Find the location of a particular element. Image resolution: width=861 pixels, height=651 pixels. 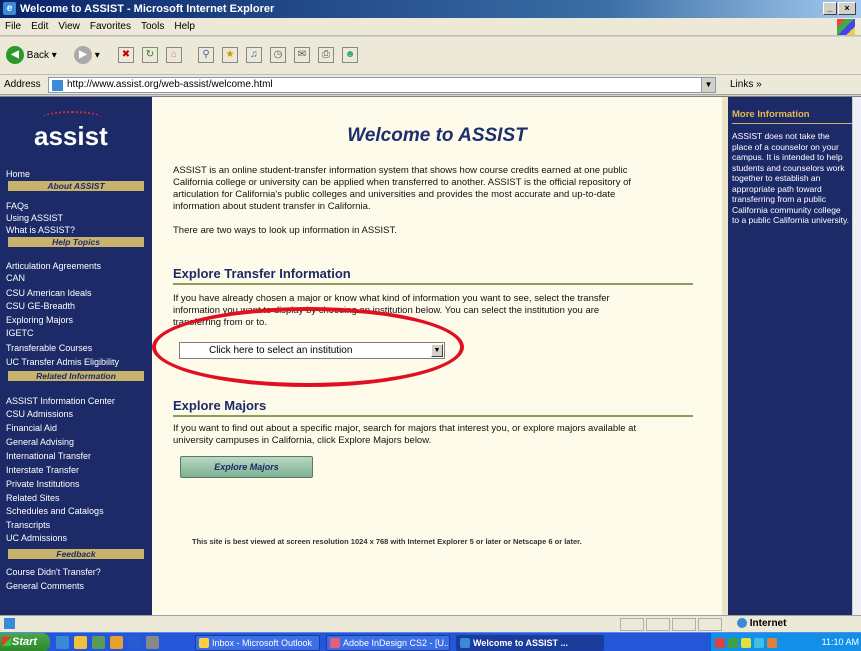

start-button: Start is located at coordinates (25, 642).